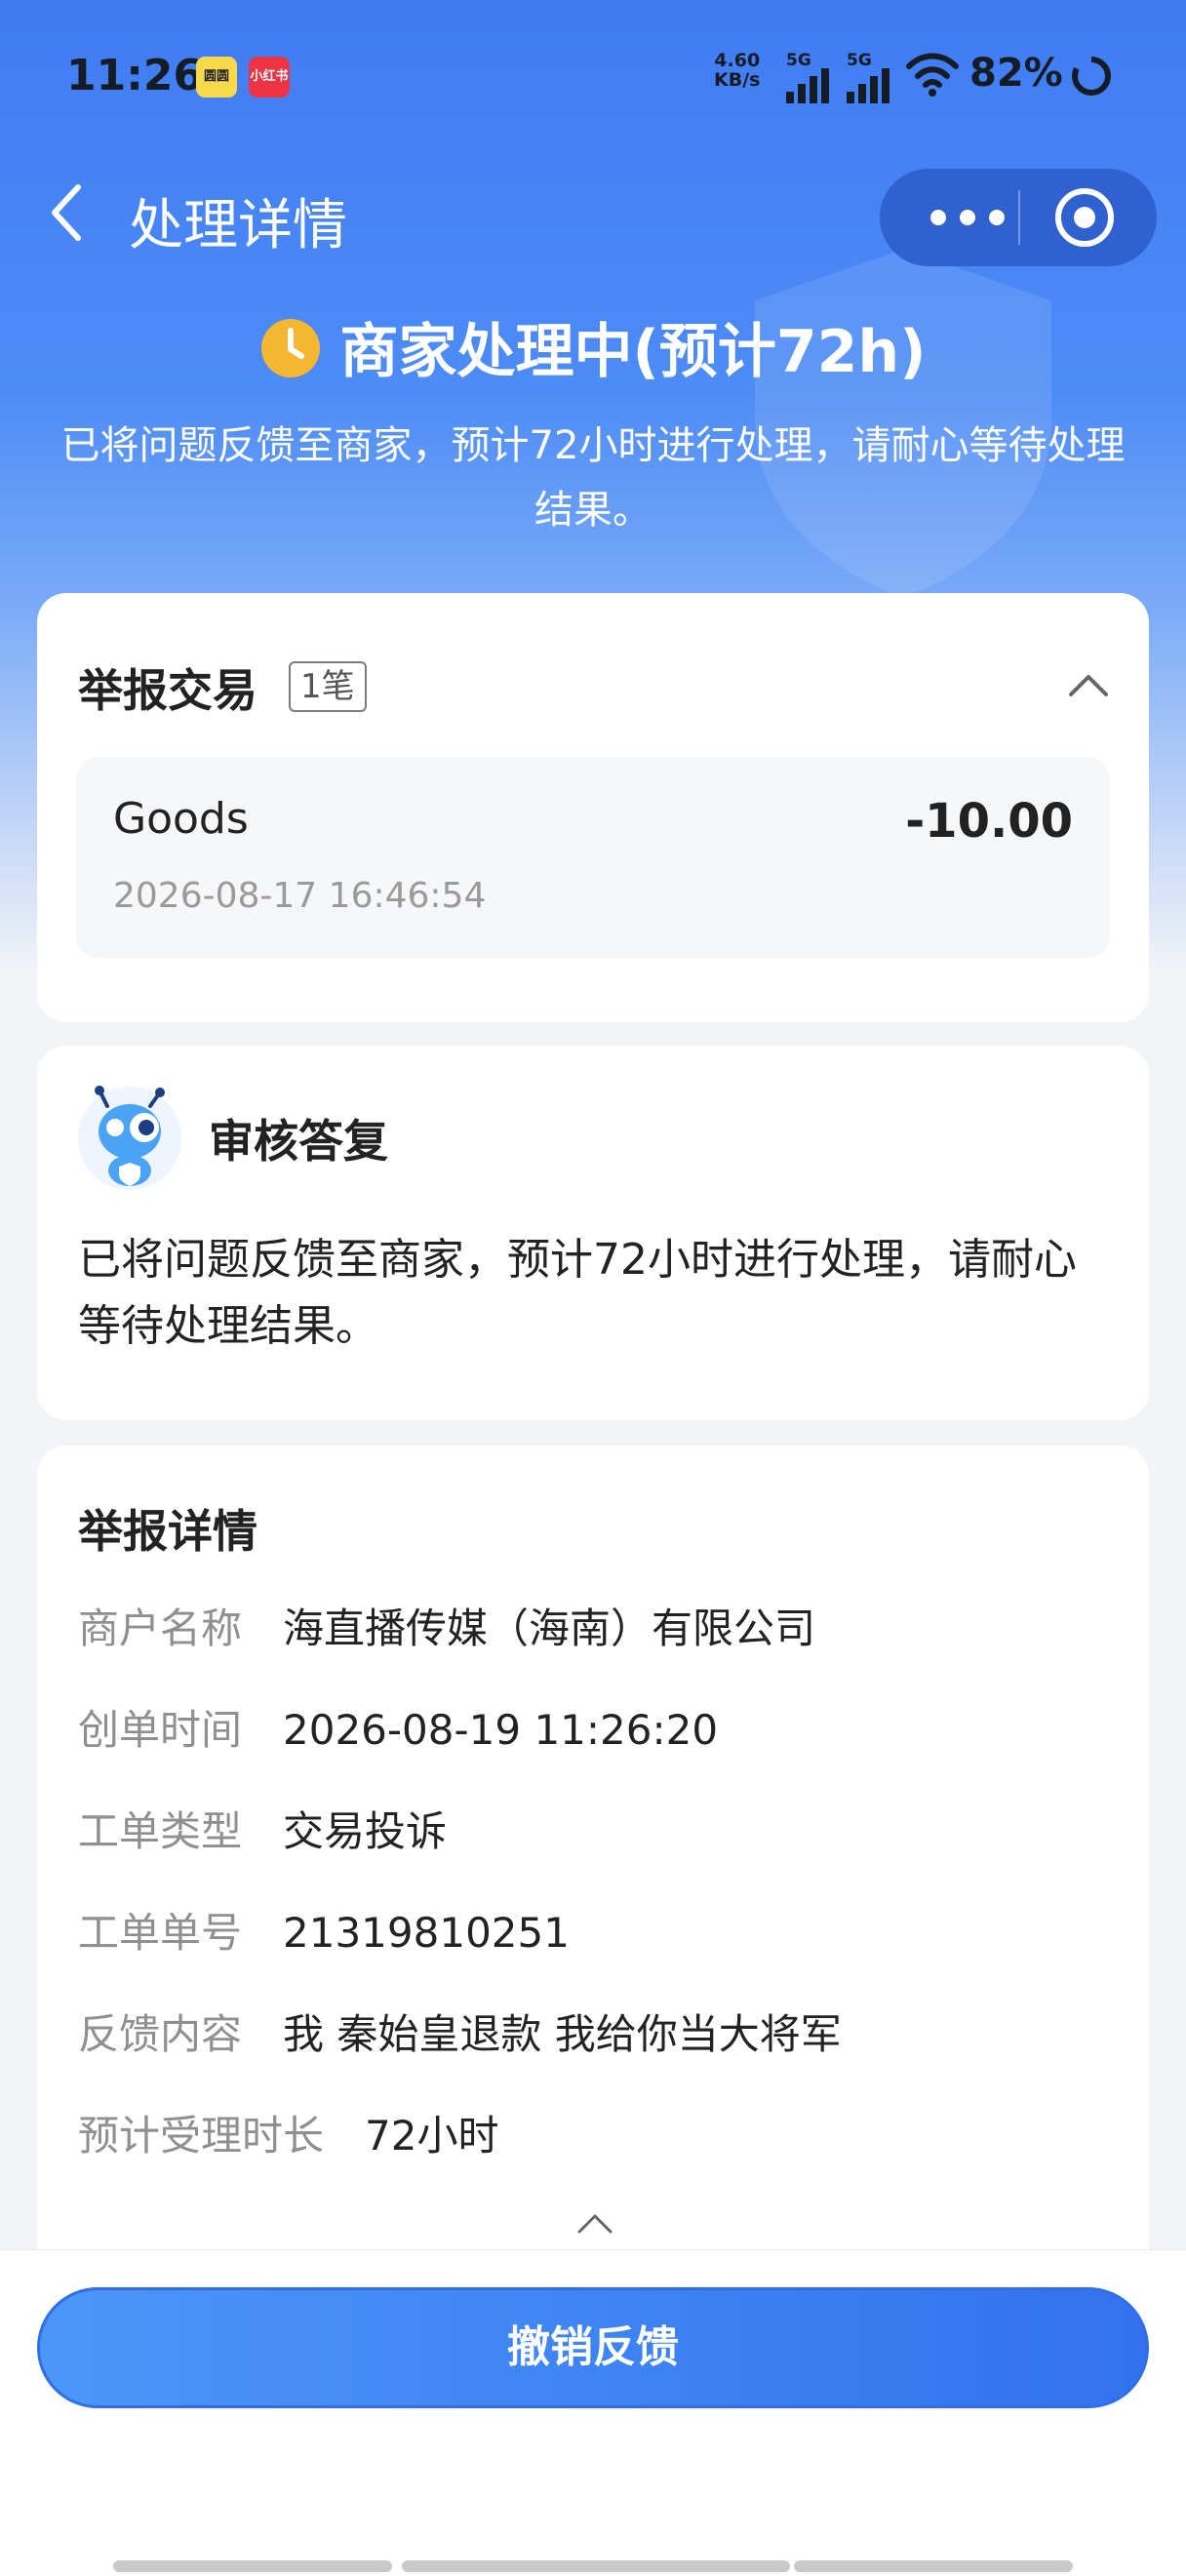 This screenshot has width=1186, height=2576. I want to click on detail-label: 预计受理时长, so click(201, 2136).